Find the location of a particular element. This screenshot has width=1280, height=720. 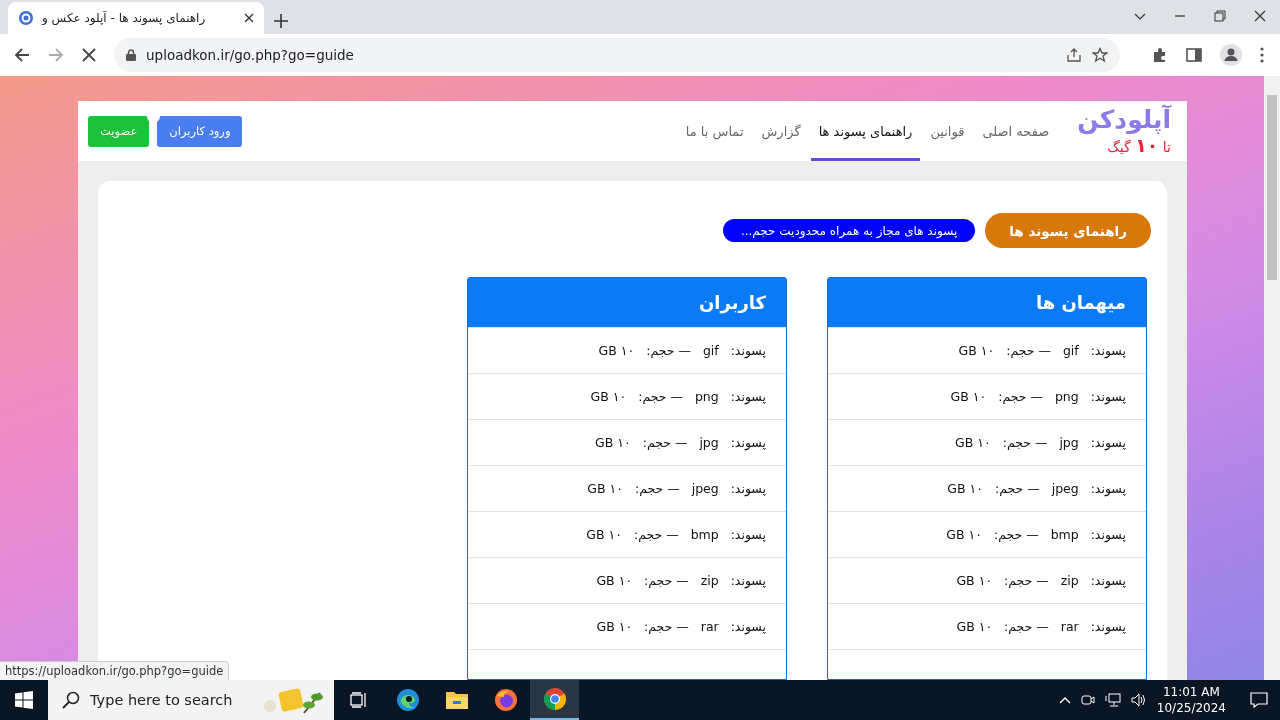

windows-start-icon is located at coordinates (24, 700).